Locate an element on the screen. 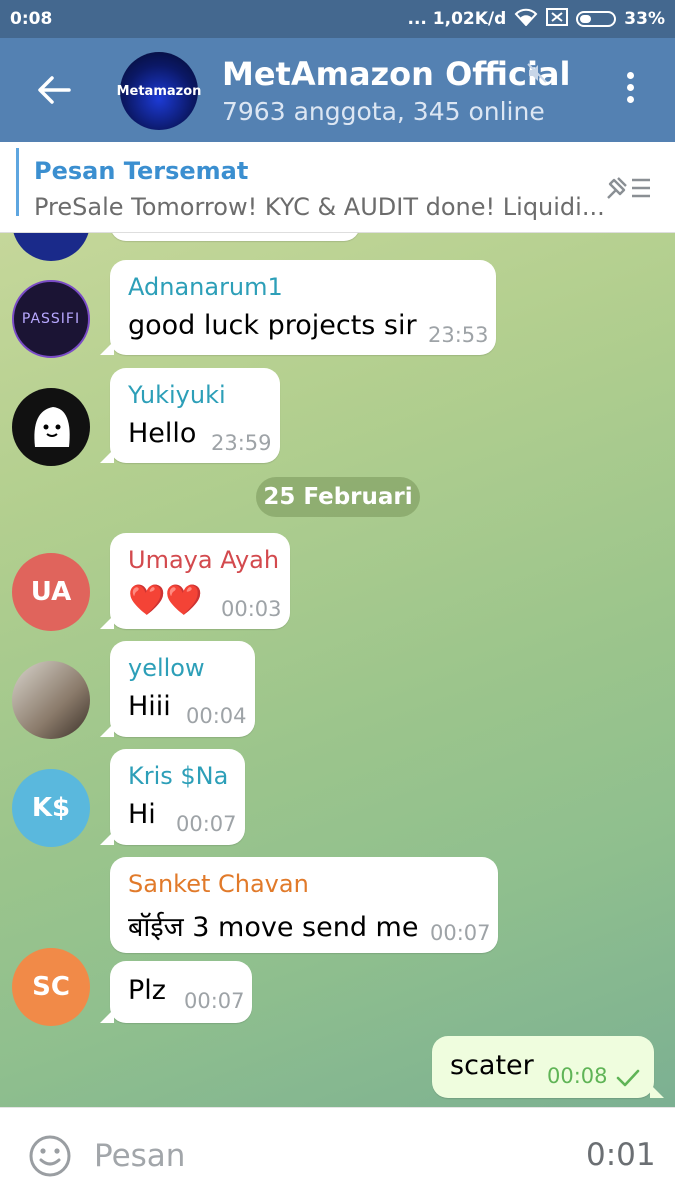  back-arrow-icon is located at coordinates (54, 90).